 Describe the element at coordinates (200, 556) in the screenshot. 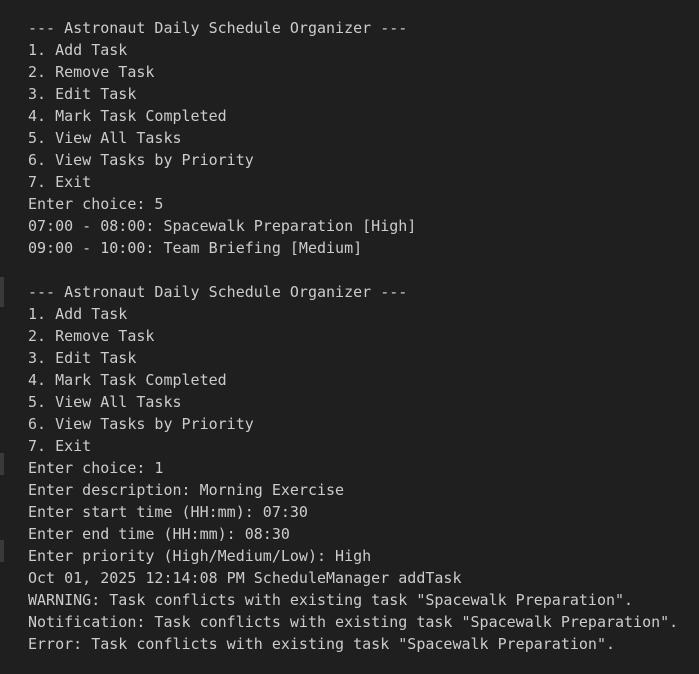

I see `priority-prompt: Enter priority (High/Medium/Low): High` at that location.